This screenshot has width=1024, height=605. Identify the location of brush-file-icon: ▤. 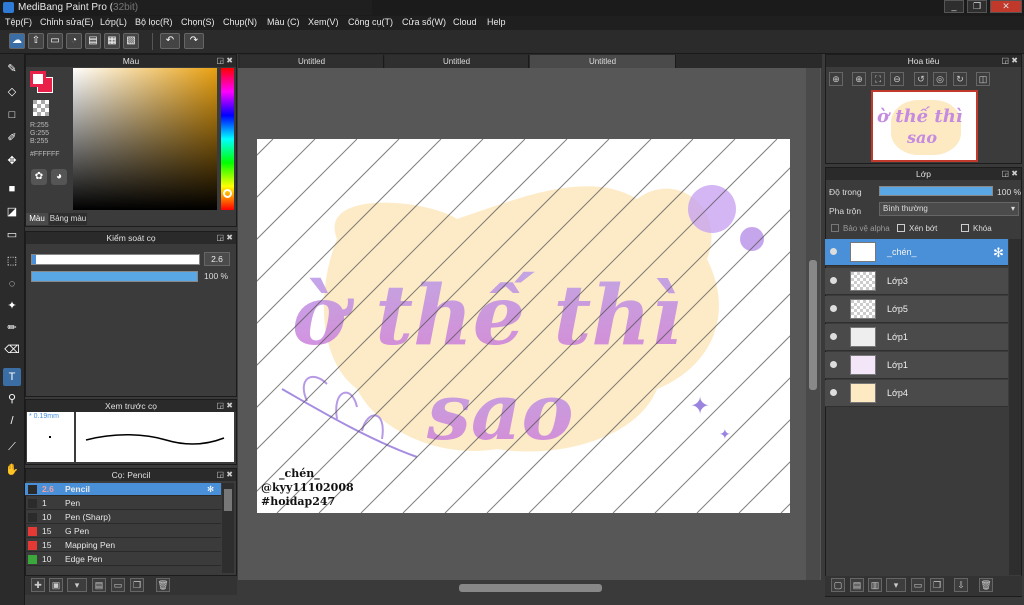
(99, 585).